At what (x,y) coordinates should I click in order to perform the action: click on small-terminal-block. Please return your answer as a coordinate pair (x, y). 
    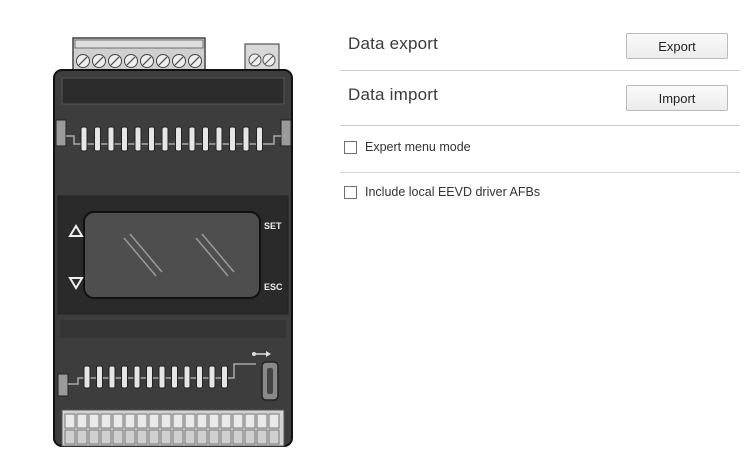
    Looking at the image, I should click on (262, 58).